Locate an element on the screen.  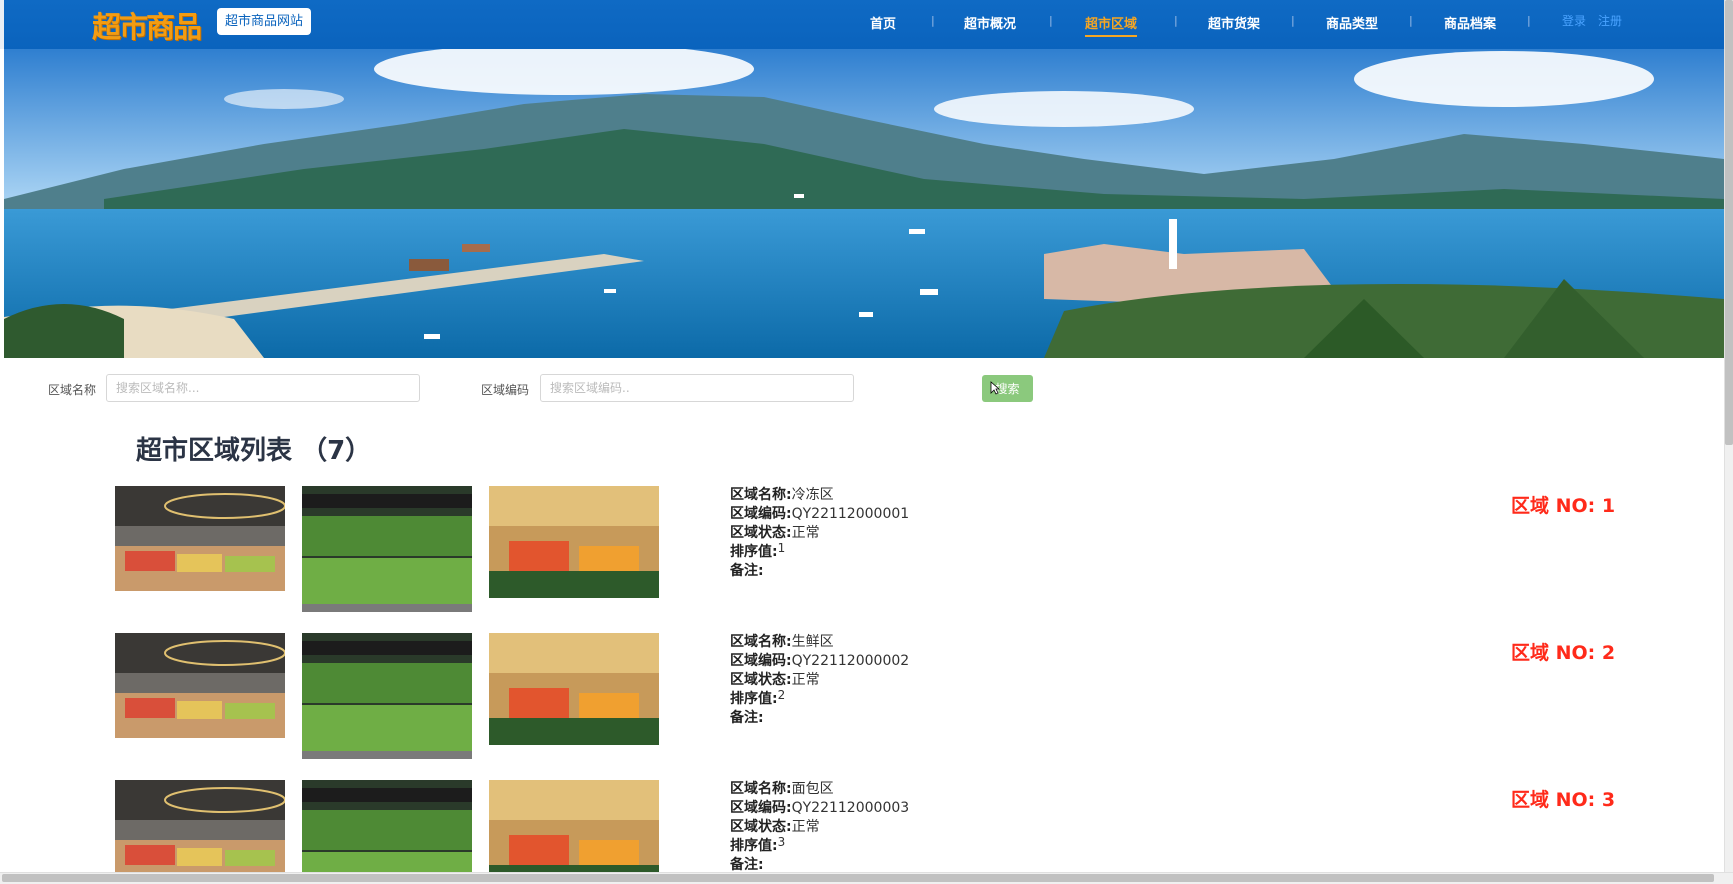
nav-shelves: 超市货架 is located at coordinates (1234, 22).